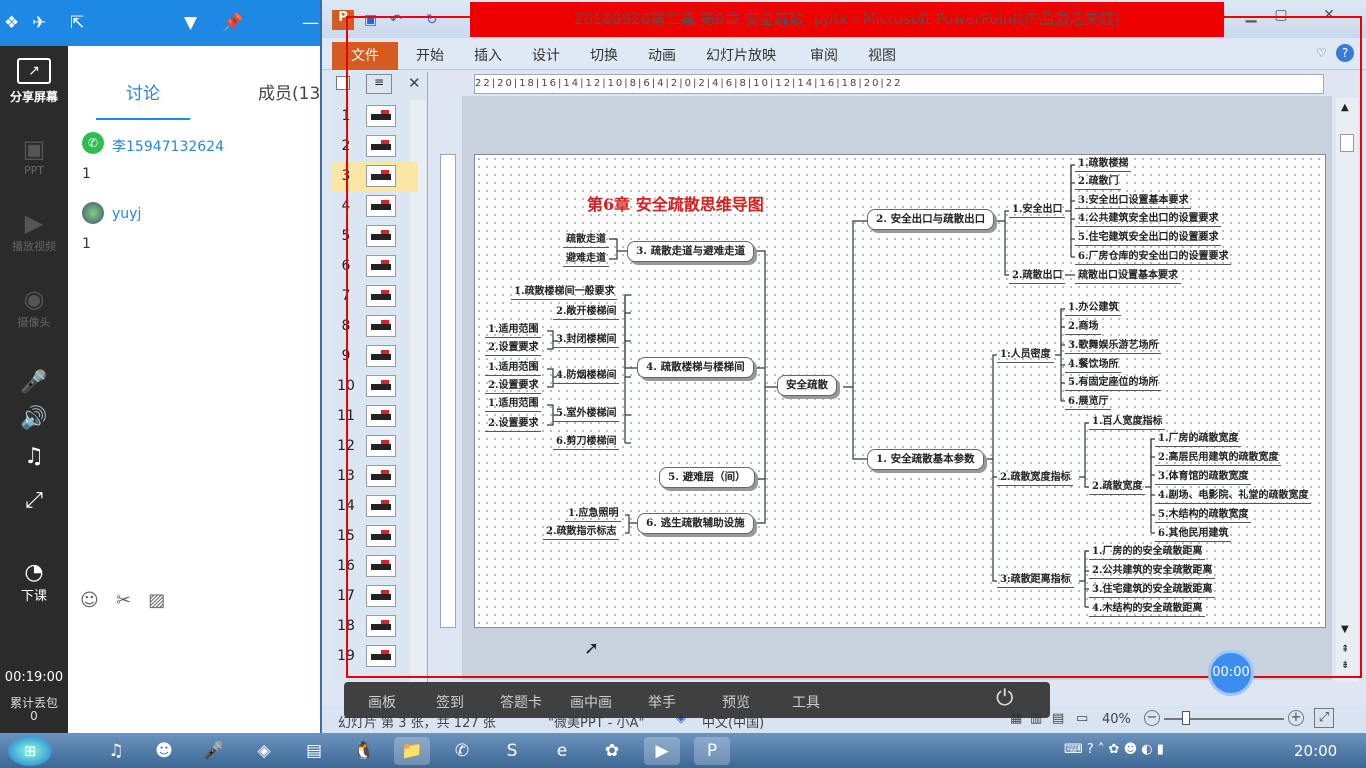 This screenshot has height=768, width=1366. I want to click on packet-loss-value: 0, so click(34, 716).